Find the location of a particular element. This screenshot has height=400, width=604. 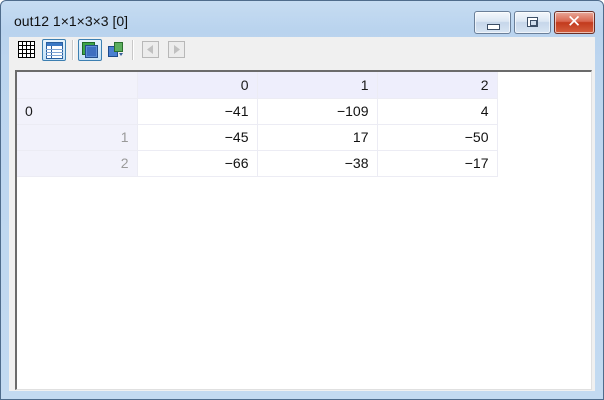

table-cell: 17 is located at coordinates (317, 137).